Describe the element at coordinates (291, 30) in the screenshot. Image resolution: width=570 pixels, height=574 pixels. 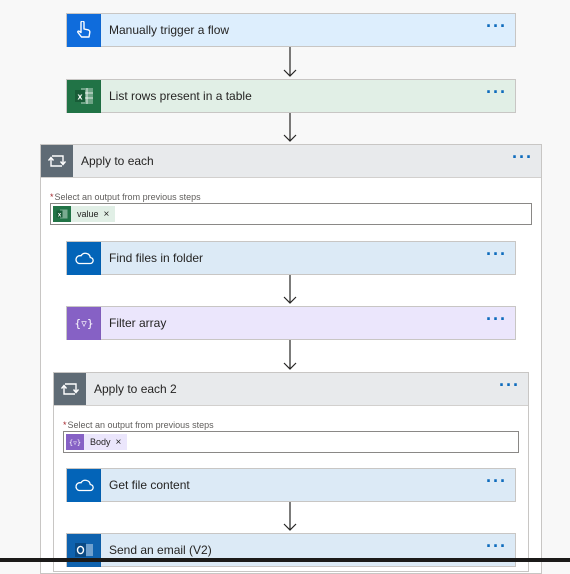
I see `step-manually-trigger: Manually trigger a flow ···` at that location.